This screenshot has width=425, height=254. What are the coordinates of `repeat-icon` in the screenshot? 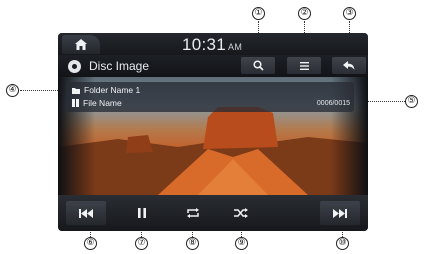 It's located at (193, 213).